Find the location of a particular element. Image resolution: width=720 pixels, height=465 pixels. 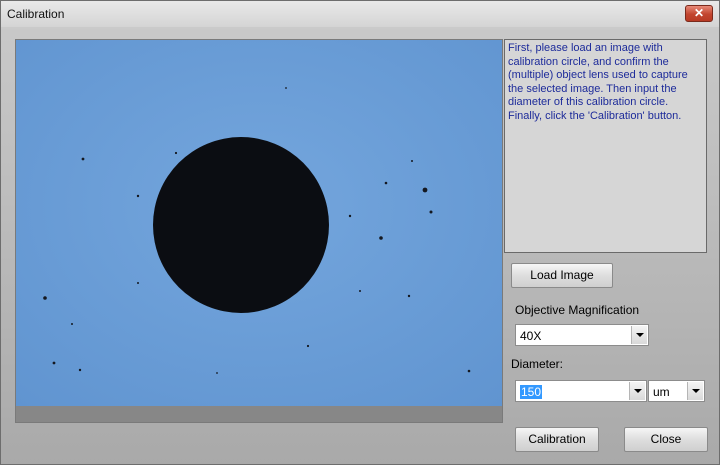

close-window-button: ✕ is located at coordinates (699, 13).